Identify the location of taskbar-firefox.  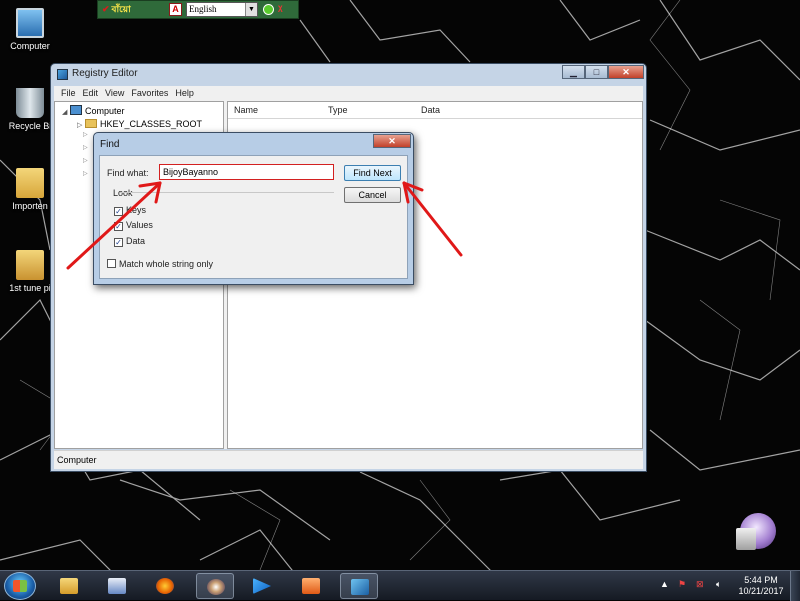
(165, 586).